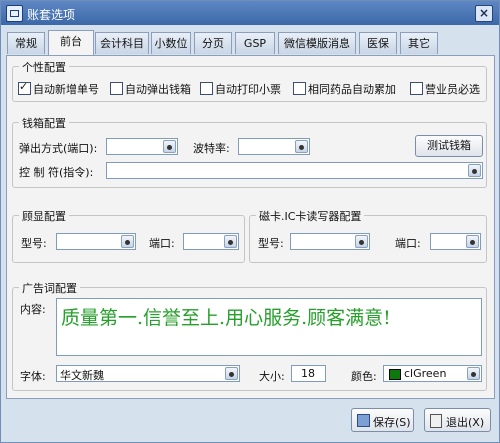  Describe the element at coordinates (211, 241) in the screenshot. I see `display-port-select` at that location.